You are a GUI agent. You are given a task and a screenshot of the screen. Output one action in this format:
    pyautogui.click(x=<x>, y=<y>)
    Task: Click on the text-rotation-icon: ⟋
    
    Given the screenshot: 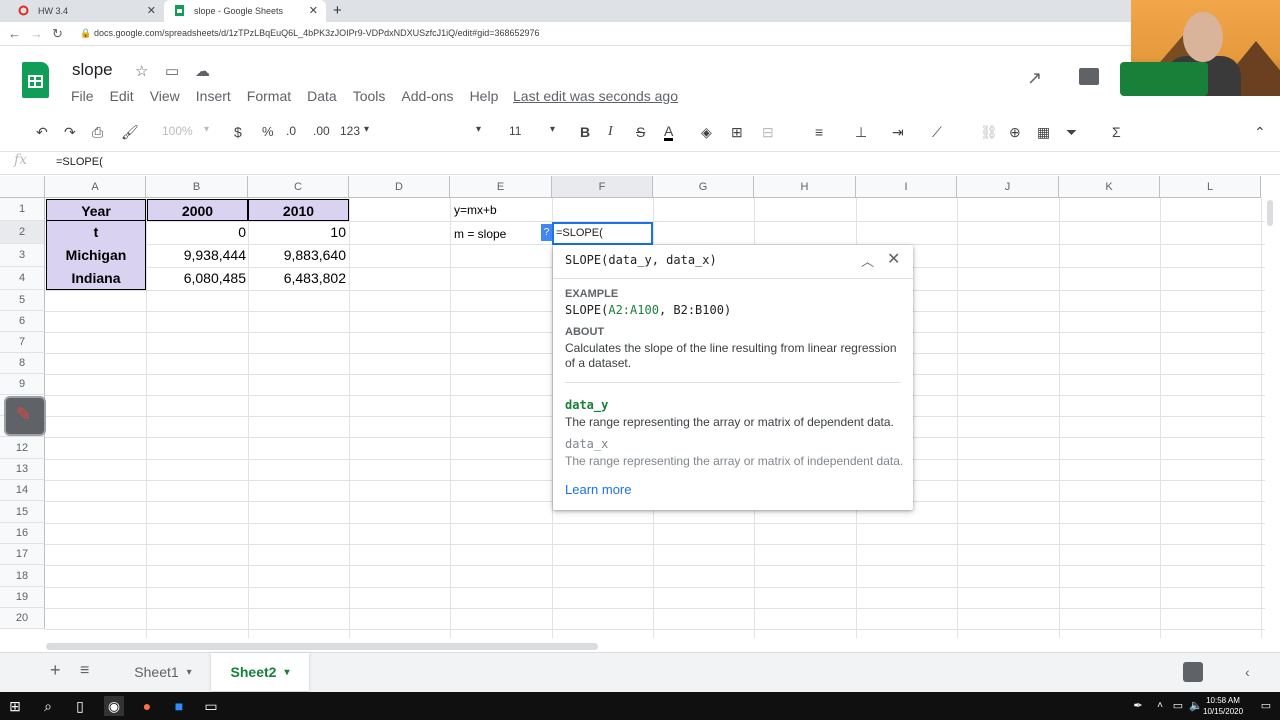 What is the action you would take?
    pyautogui.click(x=937, y=132)
    